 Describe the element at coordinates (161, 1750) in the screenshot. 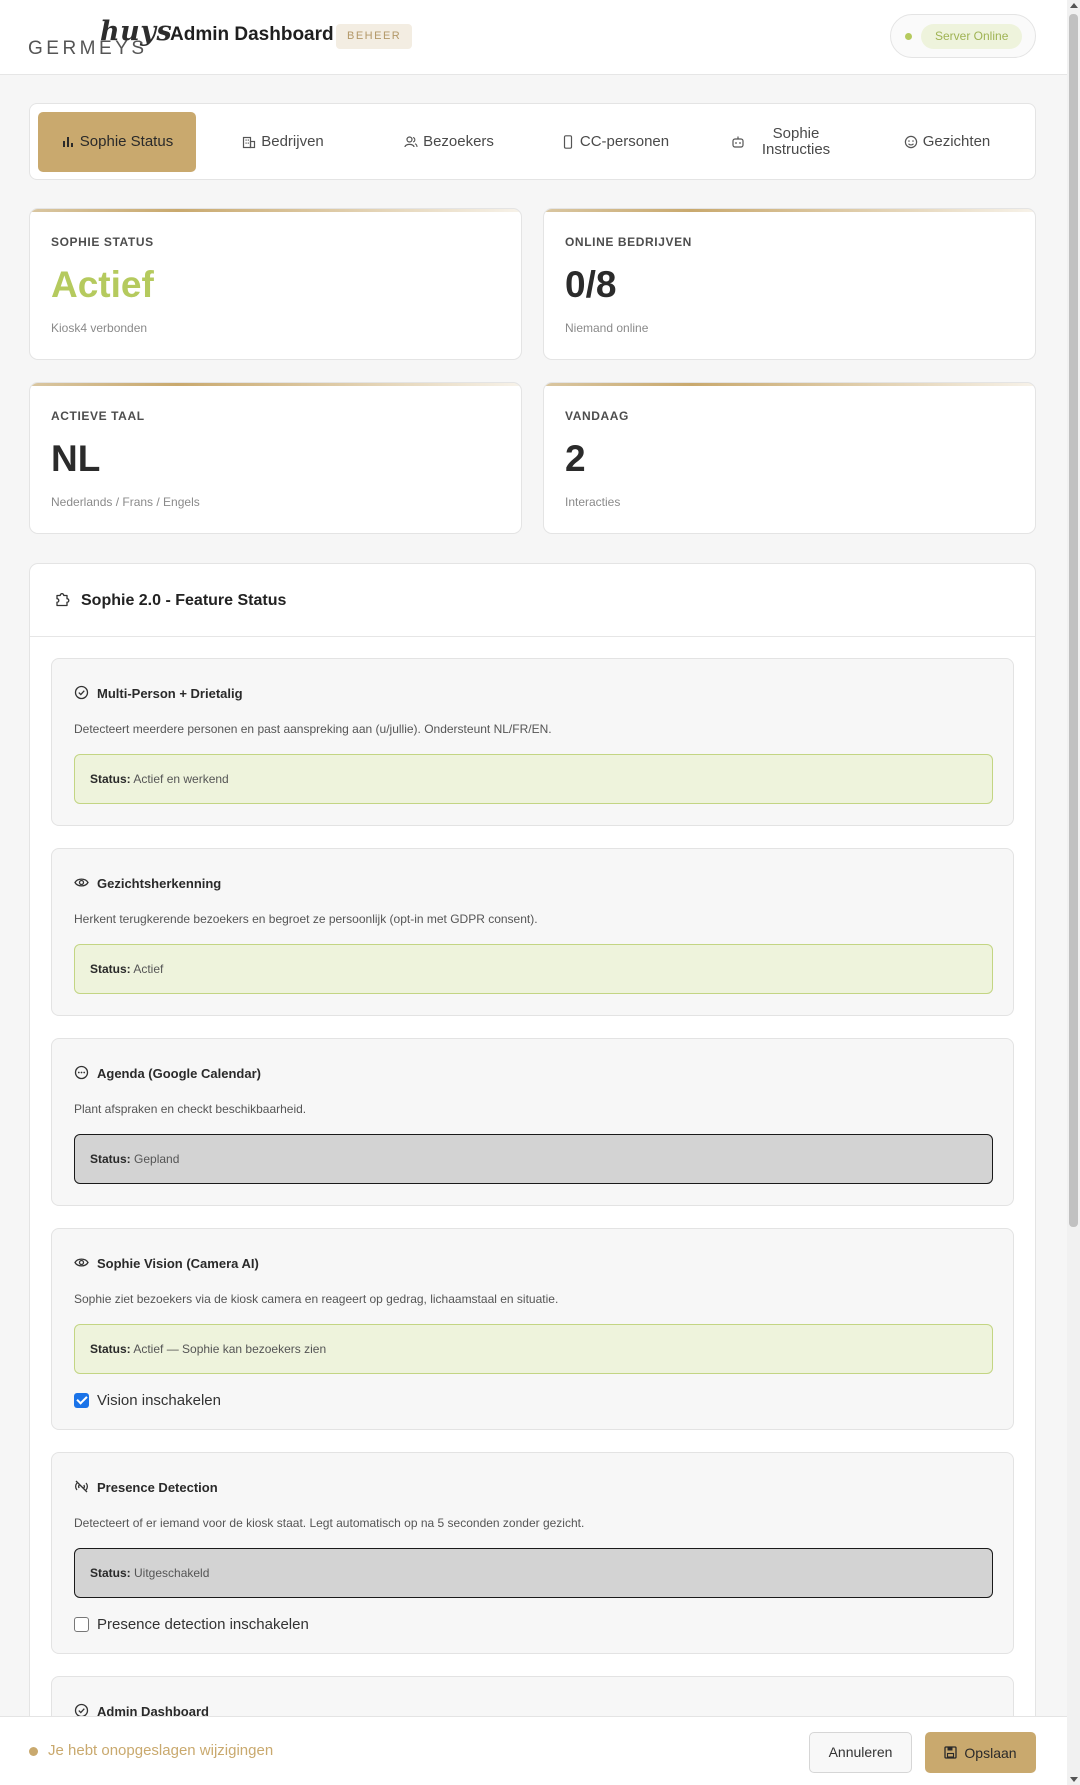

I see `unsaved-changes-message: Je hebt onopgeslagen wijzigingen` at that location.